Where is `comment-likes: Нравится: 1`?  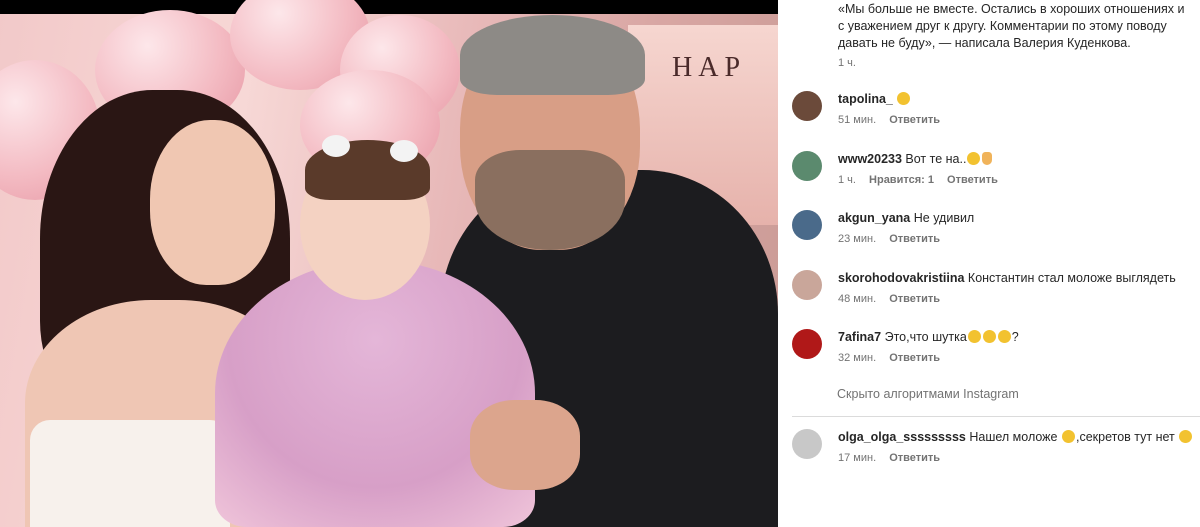 comment-likes: Нравится: 1 is located at coordinates (901, 180).